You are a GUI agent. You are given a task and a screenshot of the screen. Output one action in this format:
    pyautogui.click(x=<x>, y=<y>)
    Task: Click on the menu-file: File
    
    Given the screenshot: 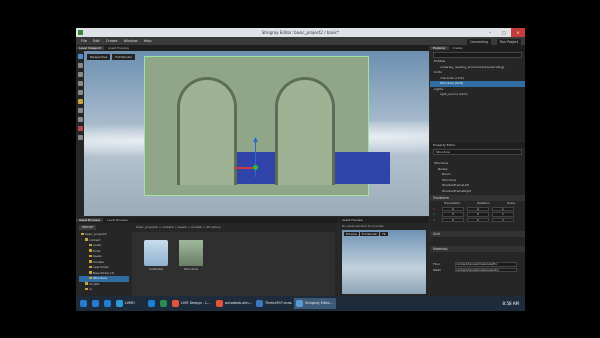 What is the action you would take?
    pyautogui.click(x=84, y=41)
    